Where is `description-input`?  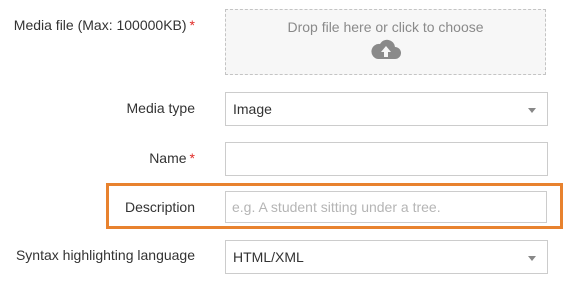
description-input is located at coordinates (386, 207).